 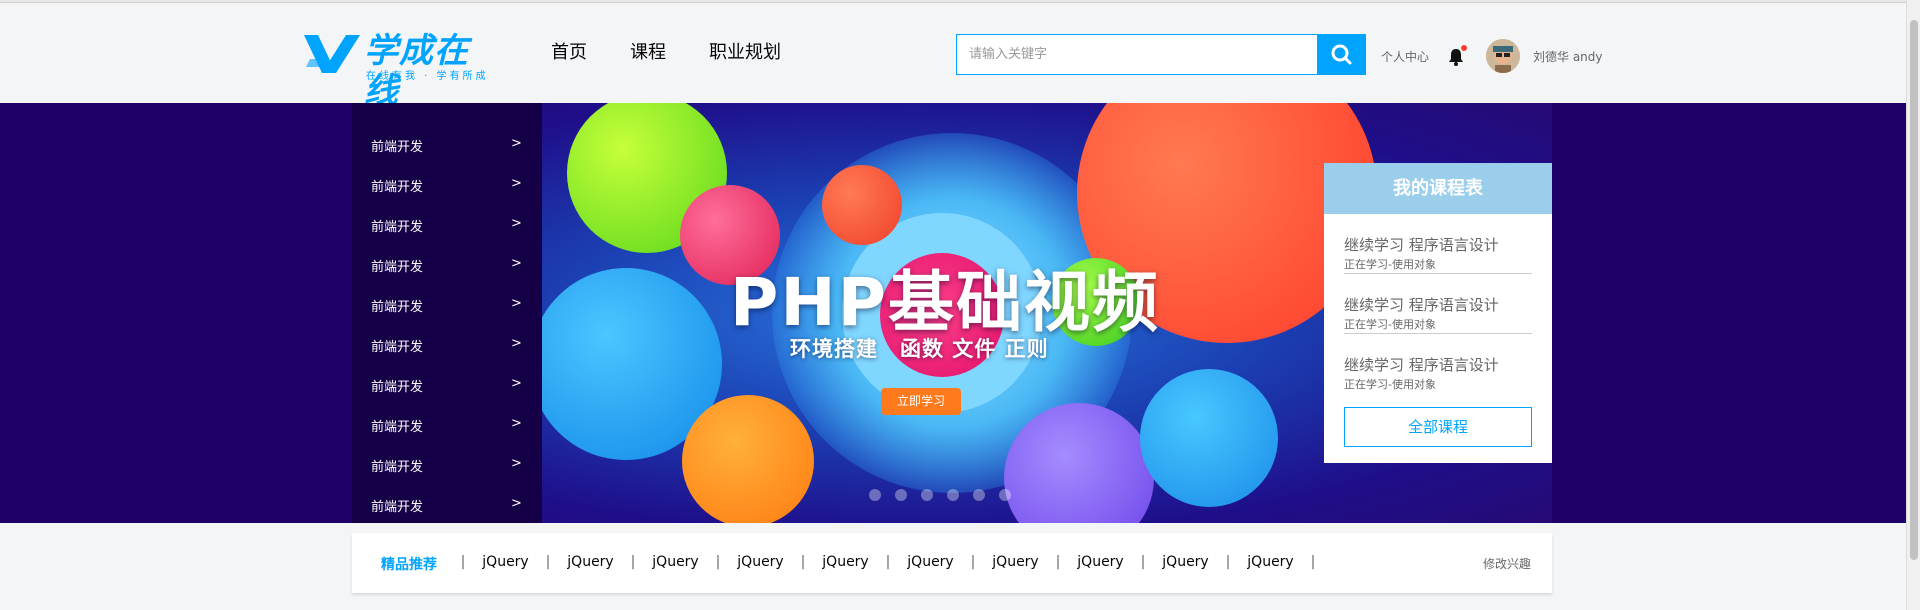 I want to click on avatar, so click(x=1503, y=56).